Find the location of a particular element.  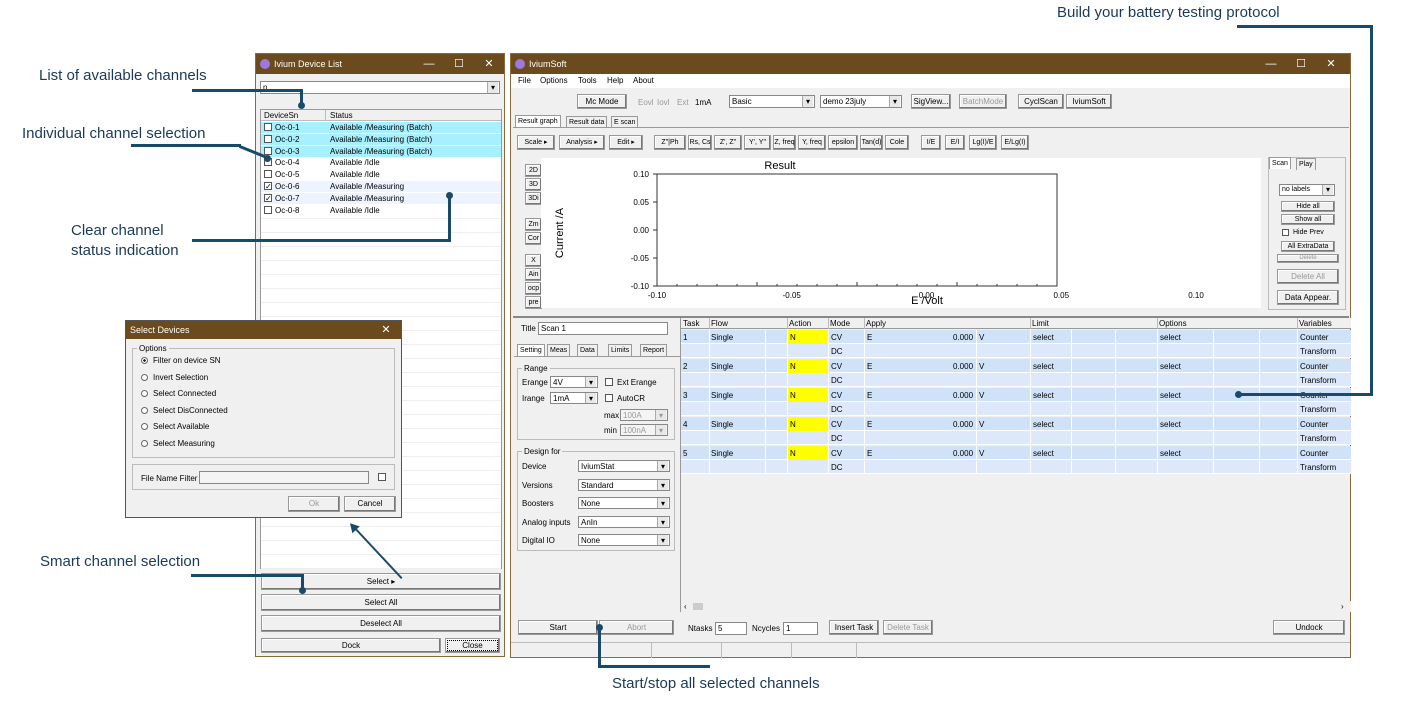

graph-tool-button: Analysis ▸ is located at coordinates (582, 142).